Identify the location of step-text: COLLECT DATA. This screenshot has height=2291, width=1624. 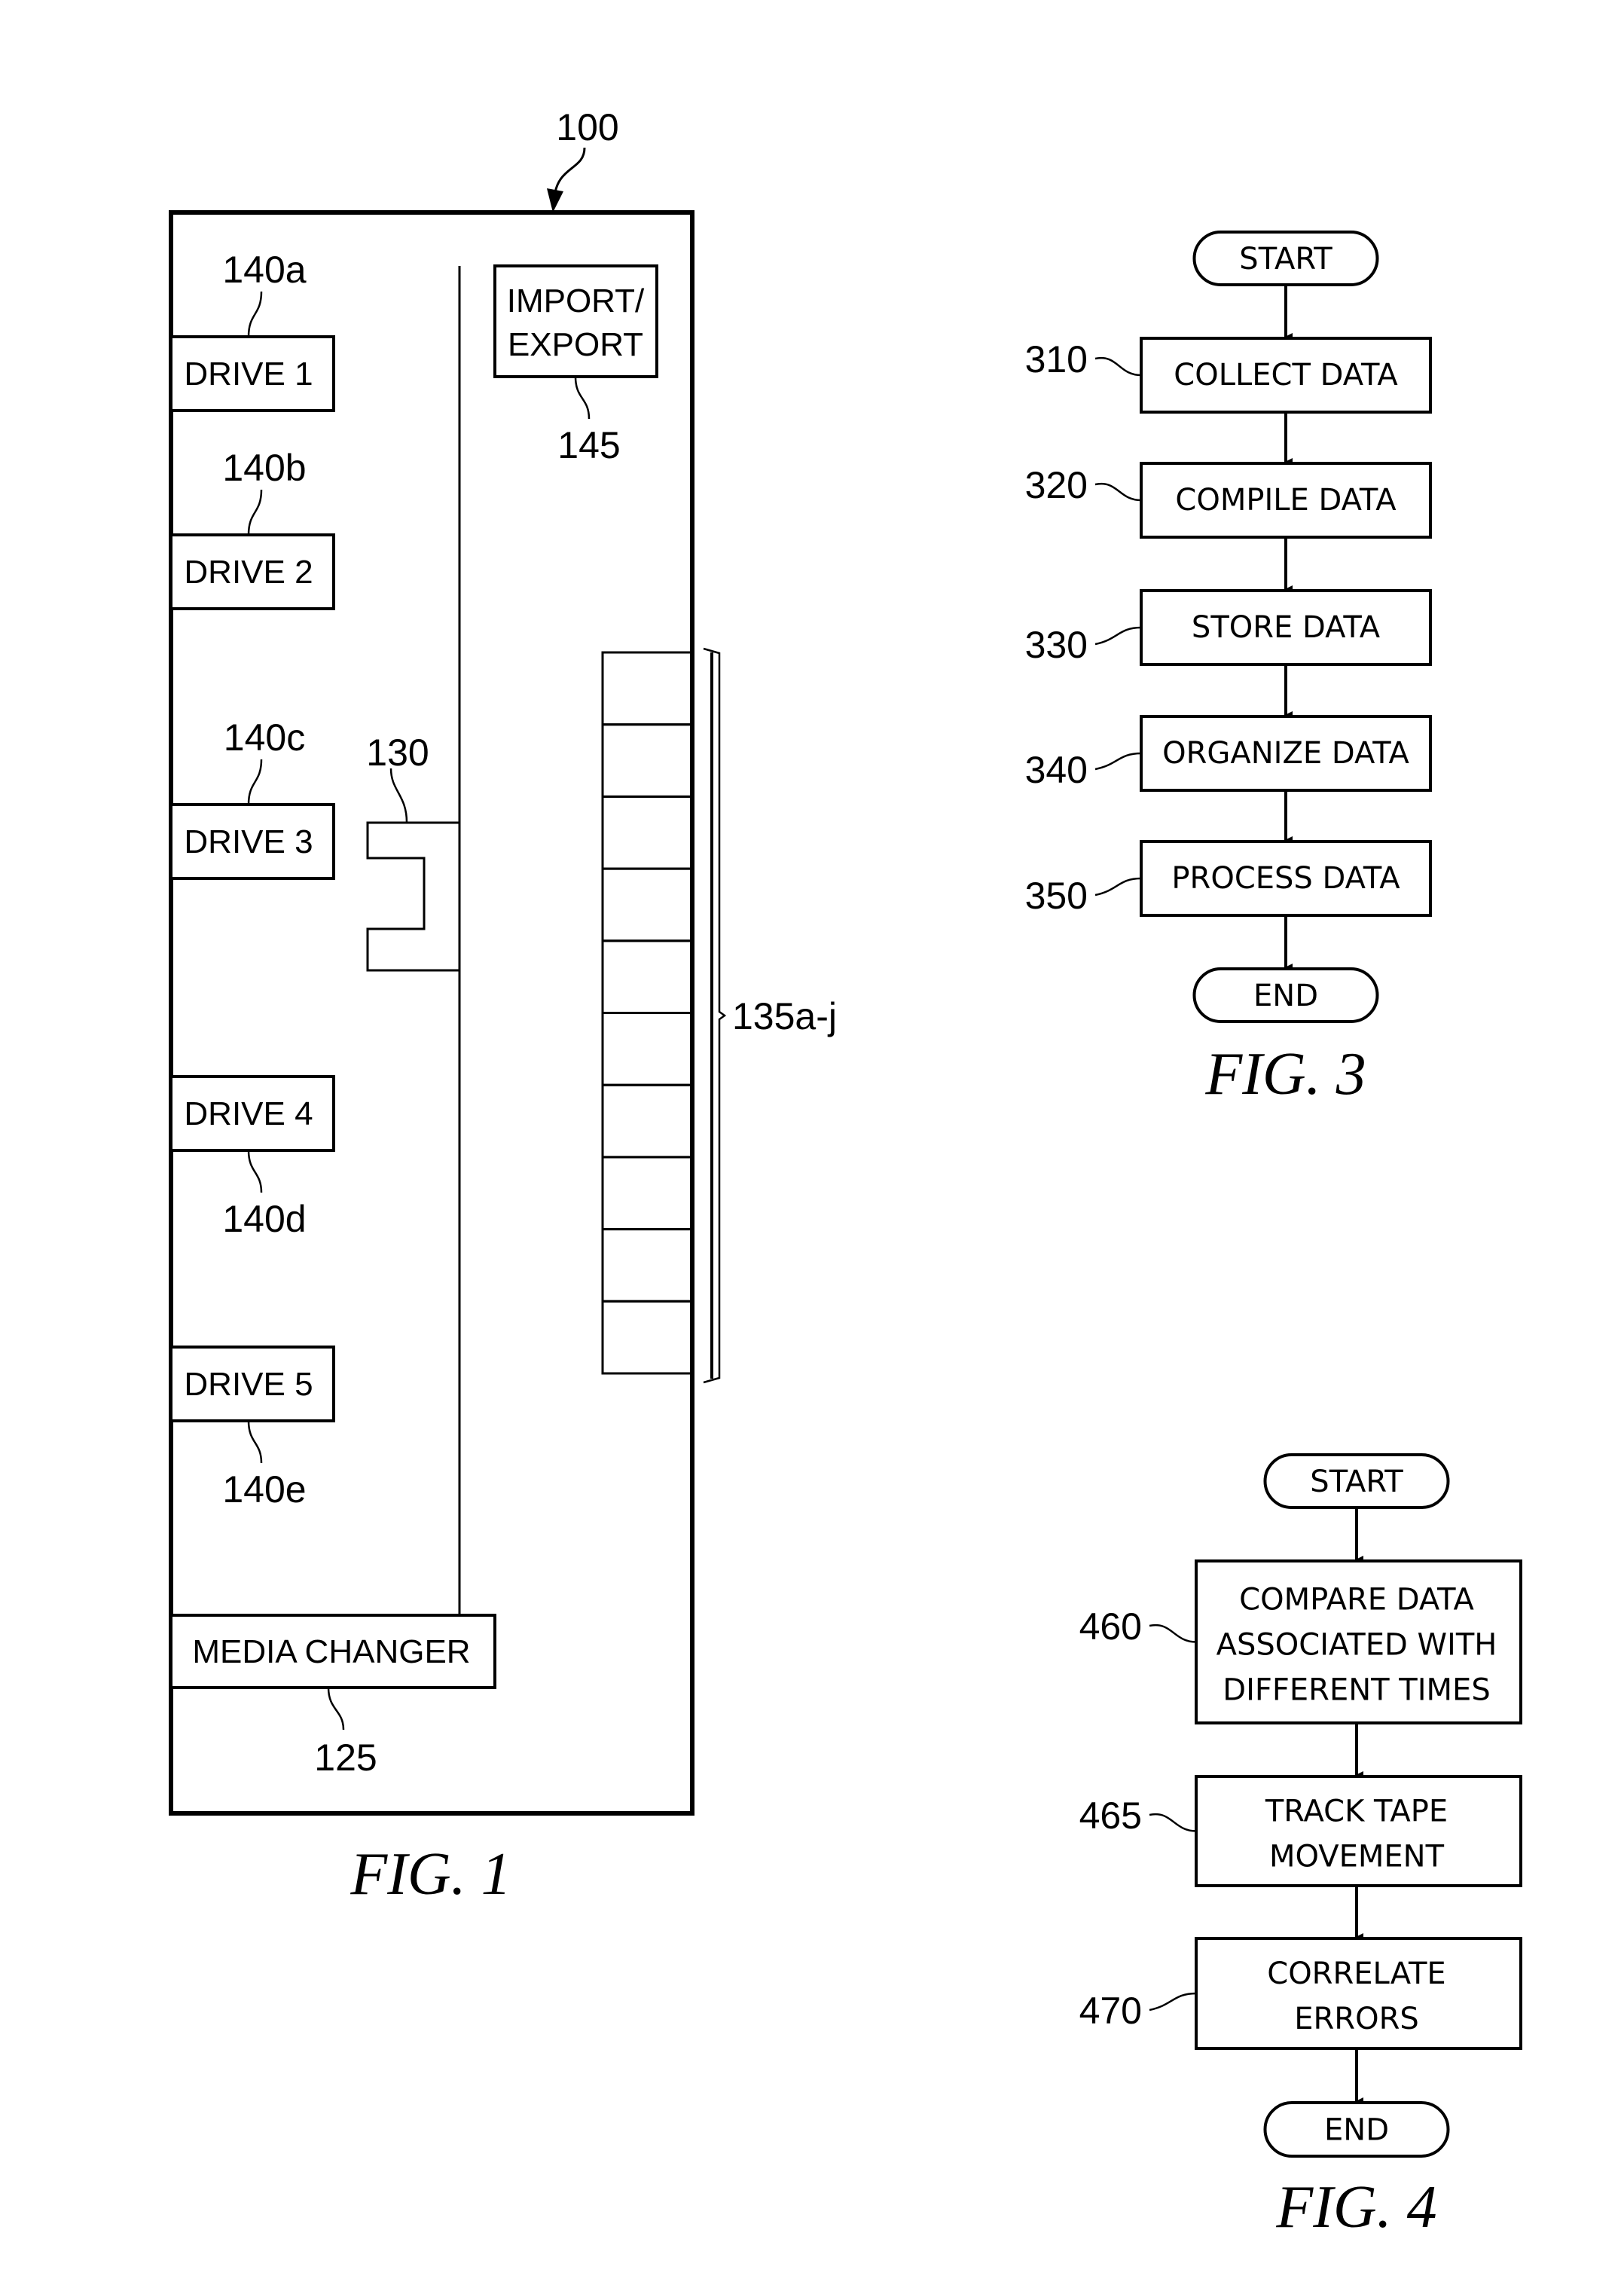
(1286, 375).